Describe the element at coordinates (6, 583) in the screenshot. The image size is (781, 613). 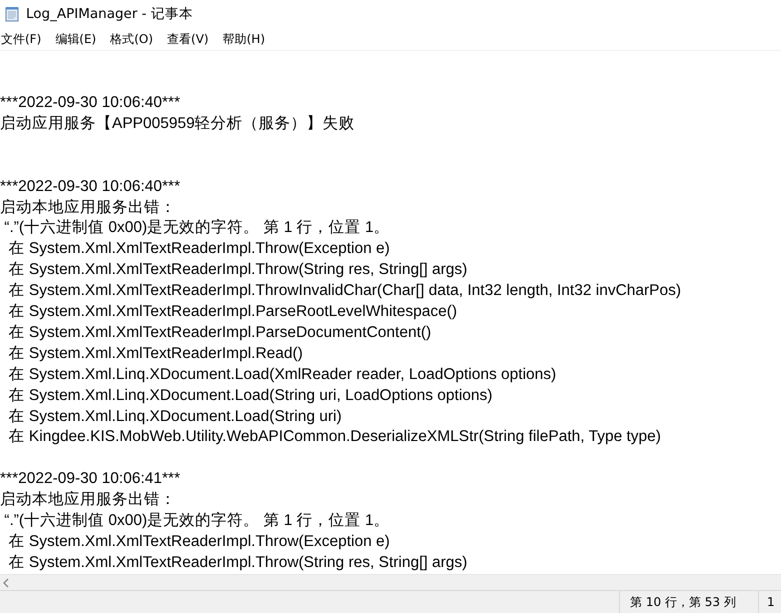
I see `scroll-left-icon` at that location.